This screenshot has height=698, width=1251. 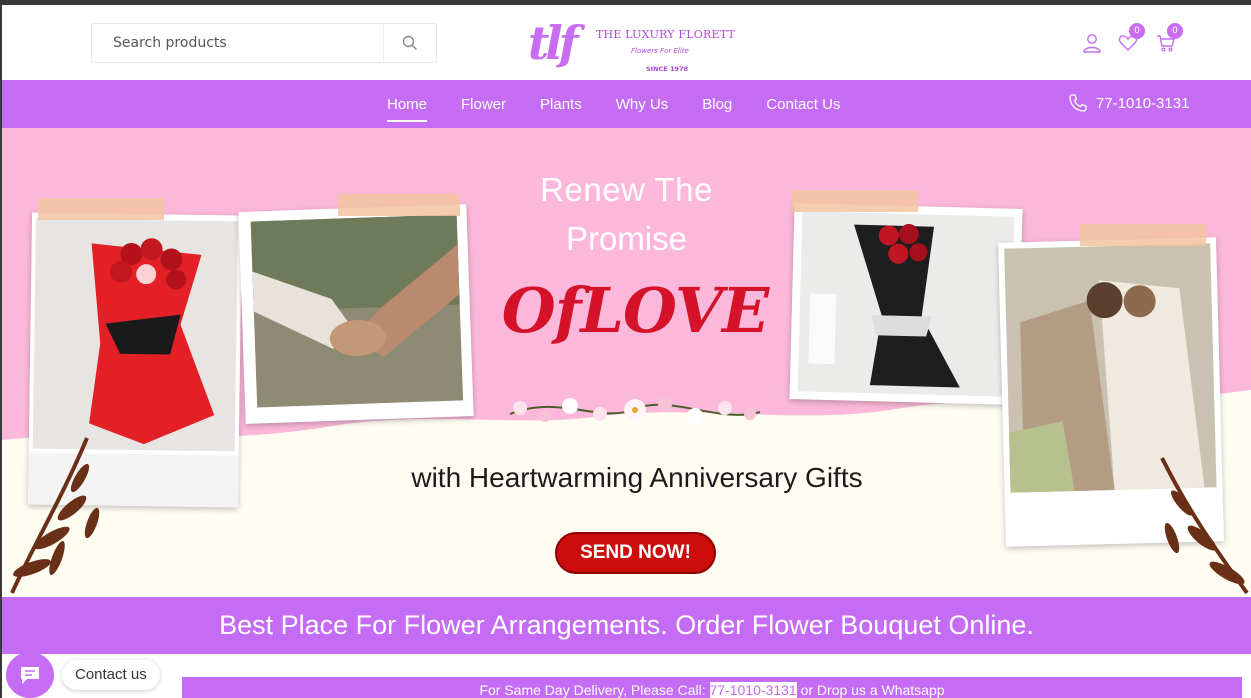 I want to click on chat-widget-label: Contact us, so click(x=111, y=675).